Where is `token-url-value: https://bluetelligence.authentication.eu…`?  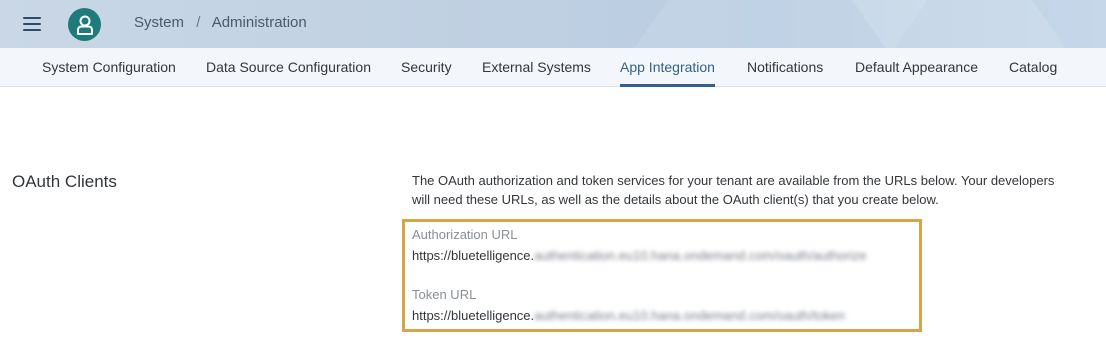
token-url-value: https://bluetelligence.authentication.eu… is located at coordinates (628, 315).